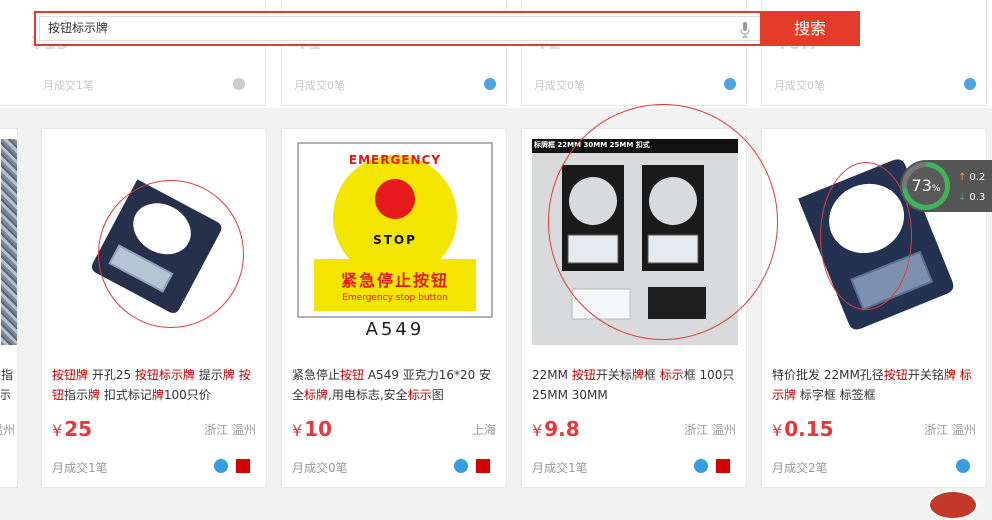 The width and height of the screenshot is (992, 520). Describe the element at coordinates (936, 189) in the screenshot. I see `percent-sign: %` at that location.